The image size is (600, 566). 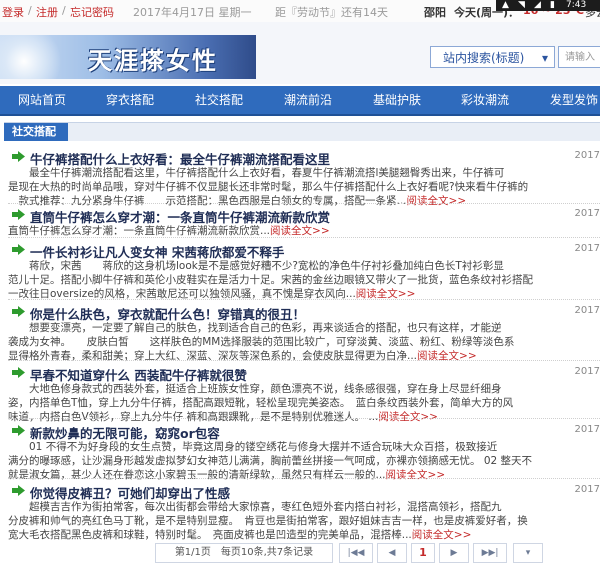 I want to click on prev-page-button: ◀, so click(x=392, y=553).